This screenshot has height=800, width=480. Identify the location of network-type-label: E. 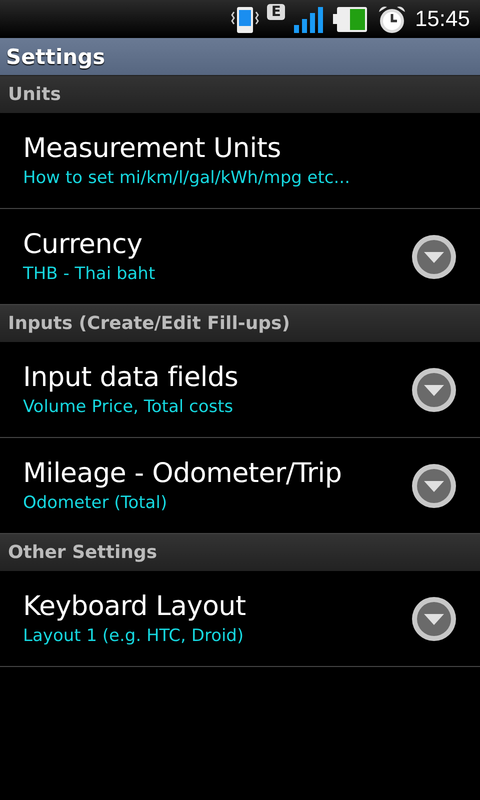
(276, 12).